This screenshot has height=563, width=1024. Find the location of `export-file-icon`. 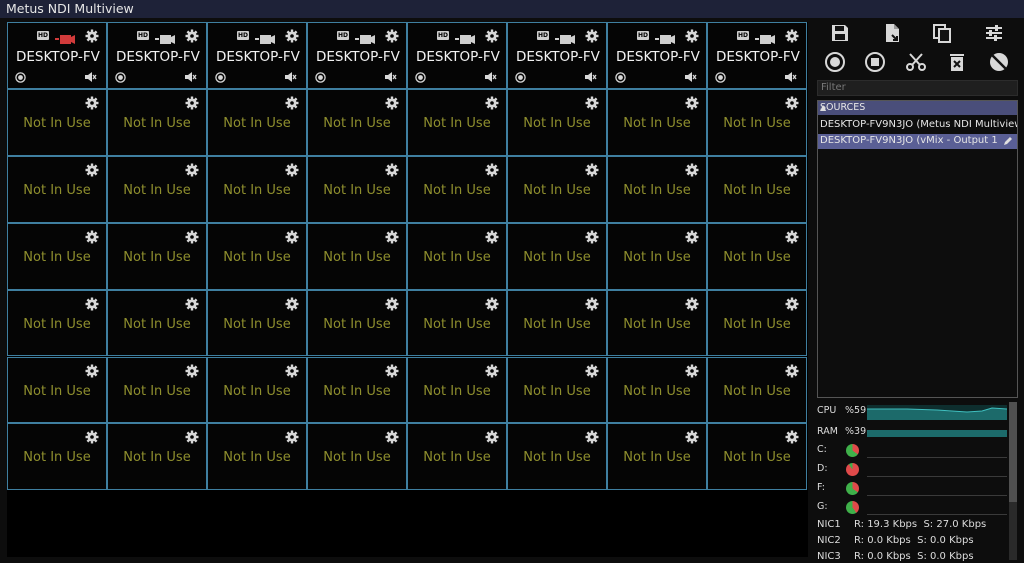

export-file-icon is located at coordinates (892, 33).